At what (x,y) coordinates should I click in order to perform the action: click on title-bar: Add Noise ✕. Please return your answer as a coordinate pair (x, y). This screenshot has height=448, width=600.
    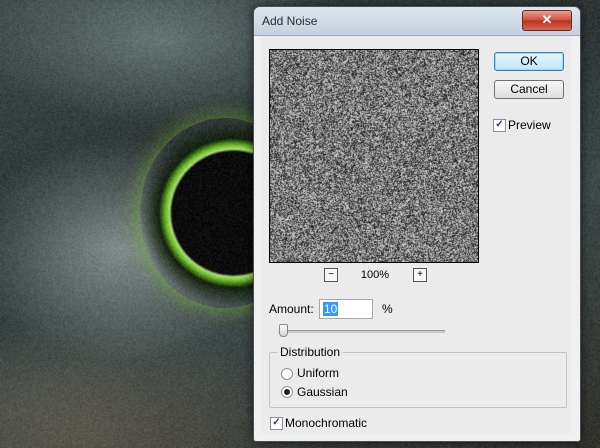
    Looking at the image, I should click on (417, 21).